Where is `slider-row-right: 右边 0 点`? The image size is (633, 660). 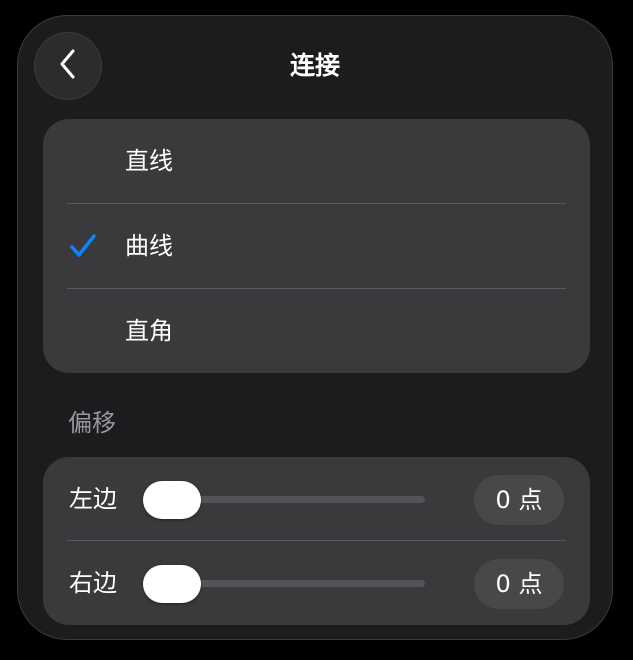
slider-row-right: 右边 0 点 is located at coordinates (316, 583).